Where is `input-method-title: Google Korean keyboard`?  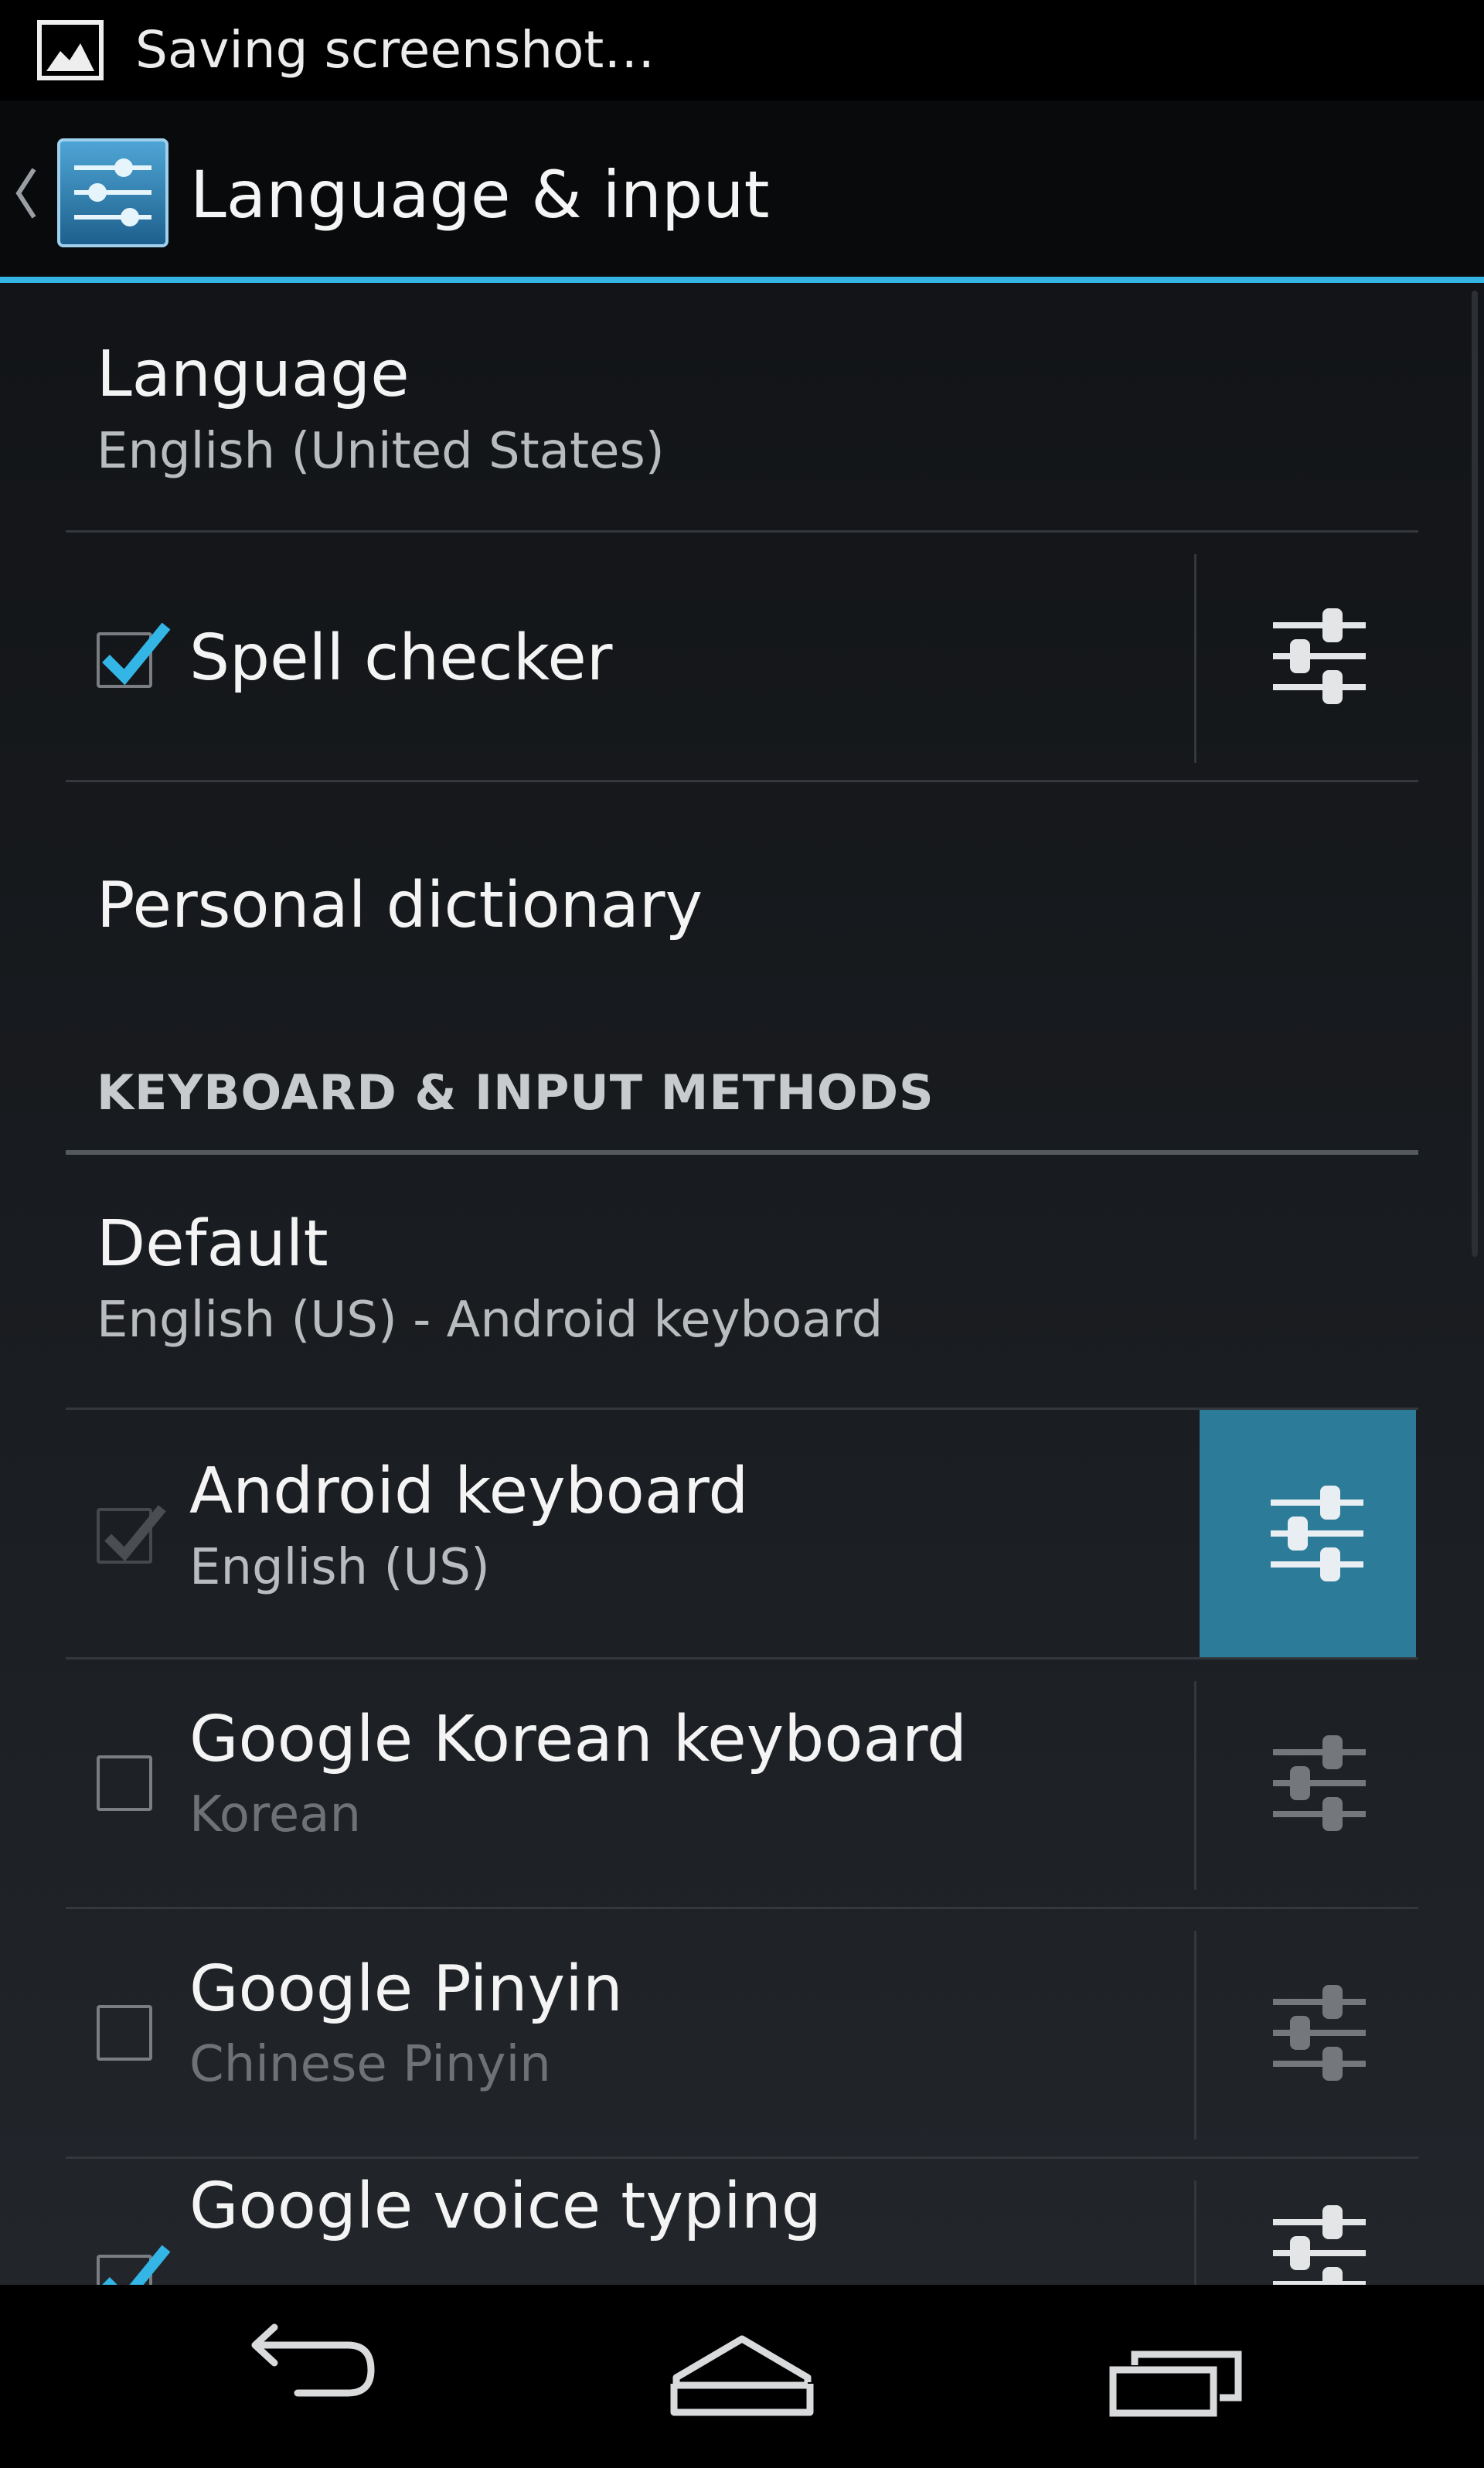 input-method-title: Google Korean keyboard is located at coordinates (578, 1740).